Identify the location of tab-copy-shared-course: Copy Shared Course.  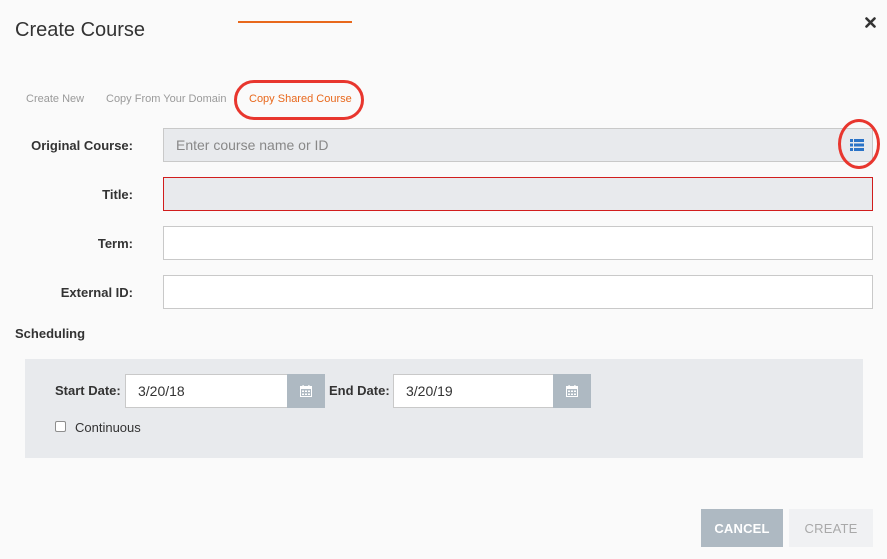
(300, 99).